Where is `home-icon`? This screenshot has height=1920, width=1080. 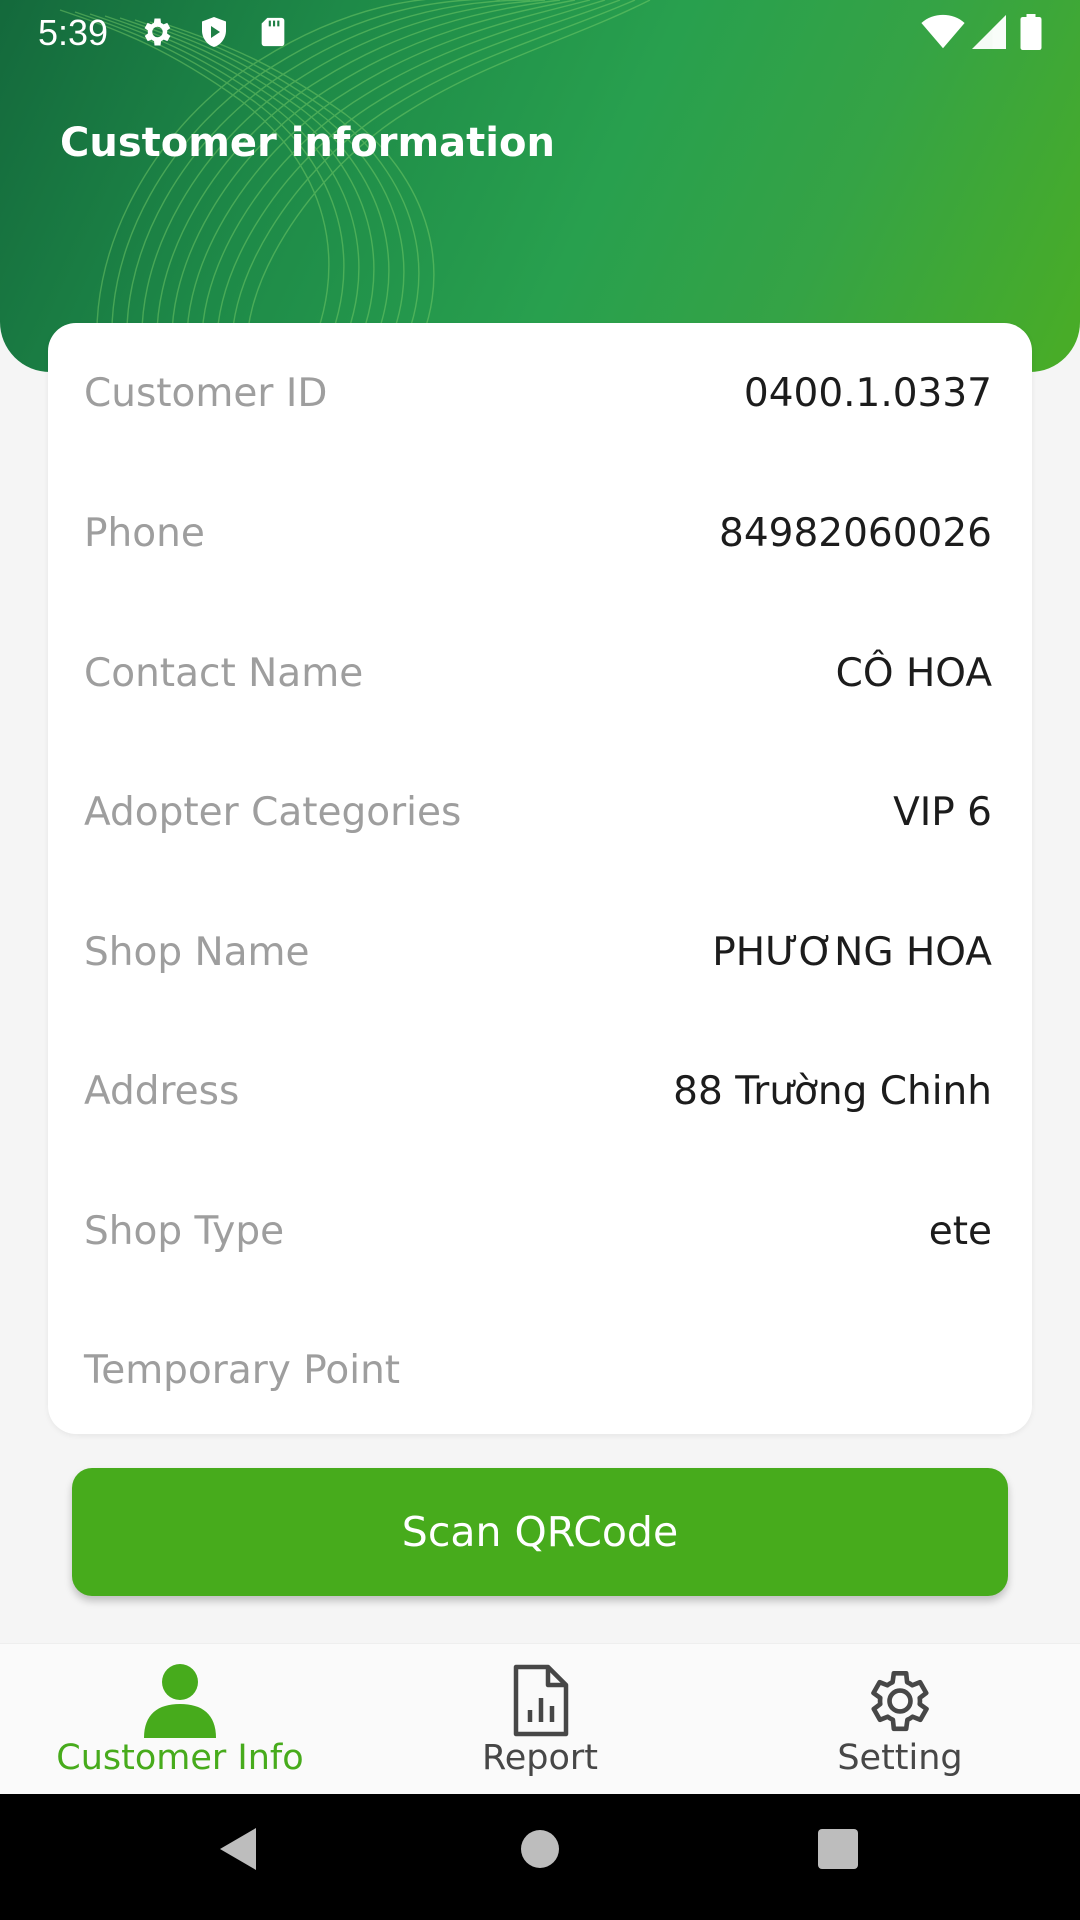
home-icon is located at coordinates (540, 1849).